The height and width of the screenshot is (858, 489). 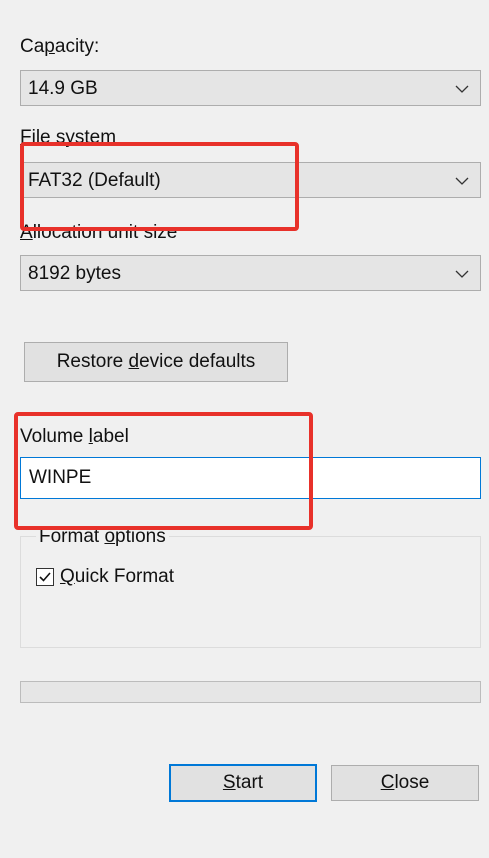 I want to click on volume-label-label: Volume label, so click(x=74, y=437).